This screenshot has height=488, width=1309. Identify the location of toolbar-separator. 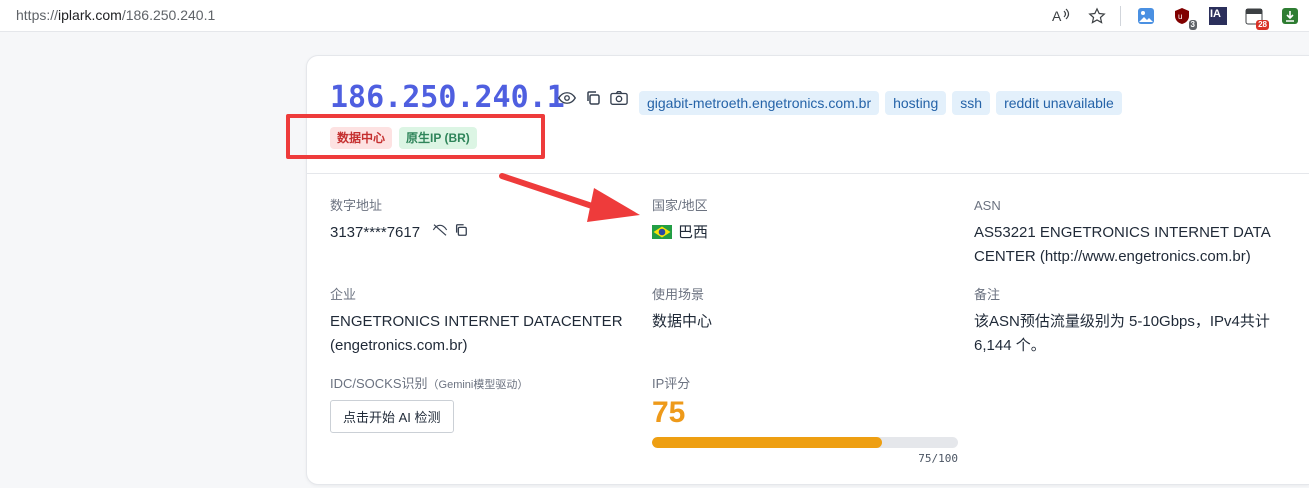
(1120, 16).